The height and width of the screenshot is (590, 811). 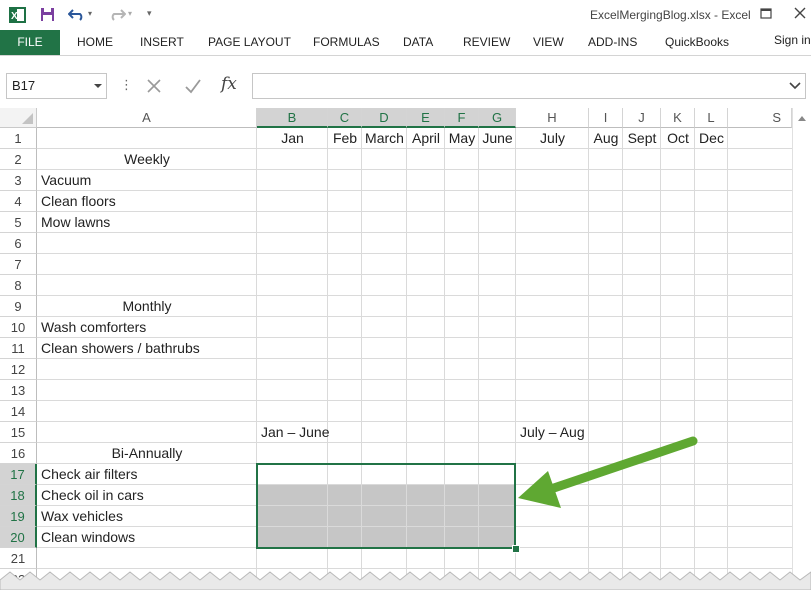 What do you see at coordinates (30, 42) in the screenshot?
I see `tab-file: FILE` at bounding box center [30, 42].